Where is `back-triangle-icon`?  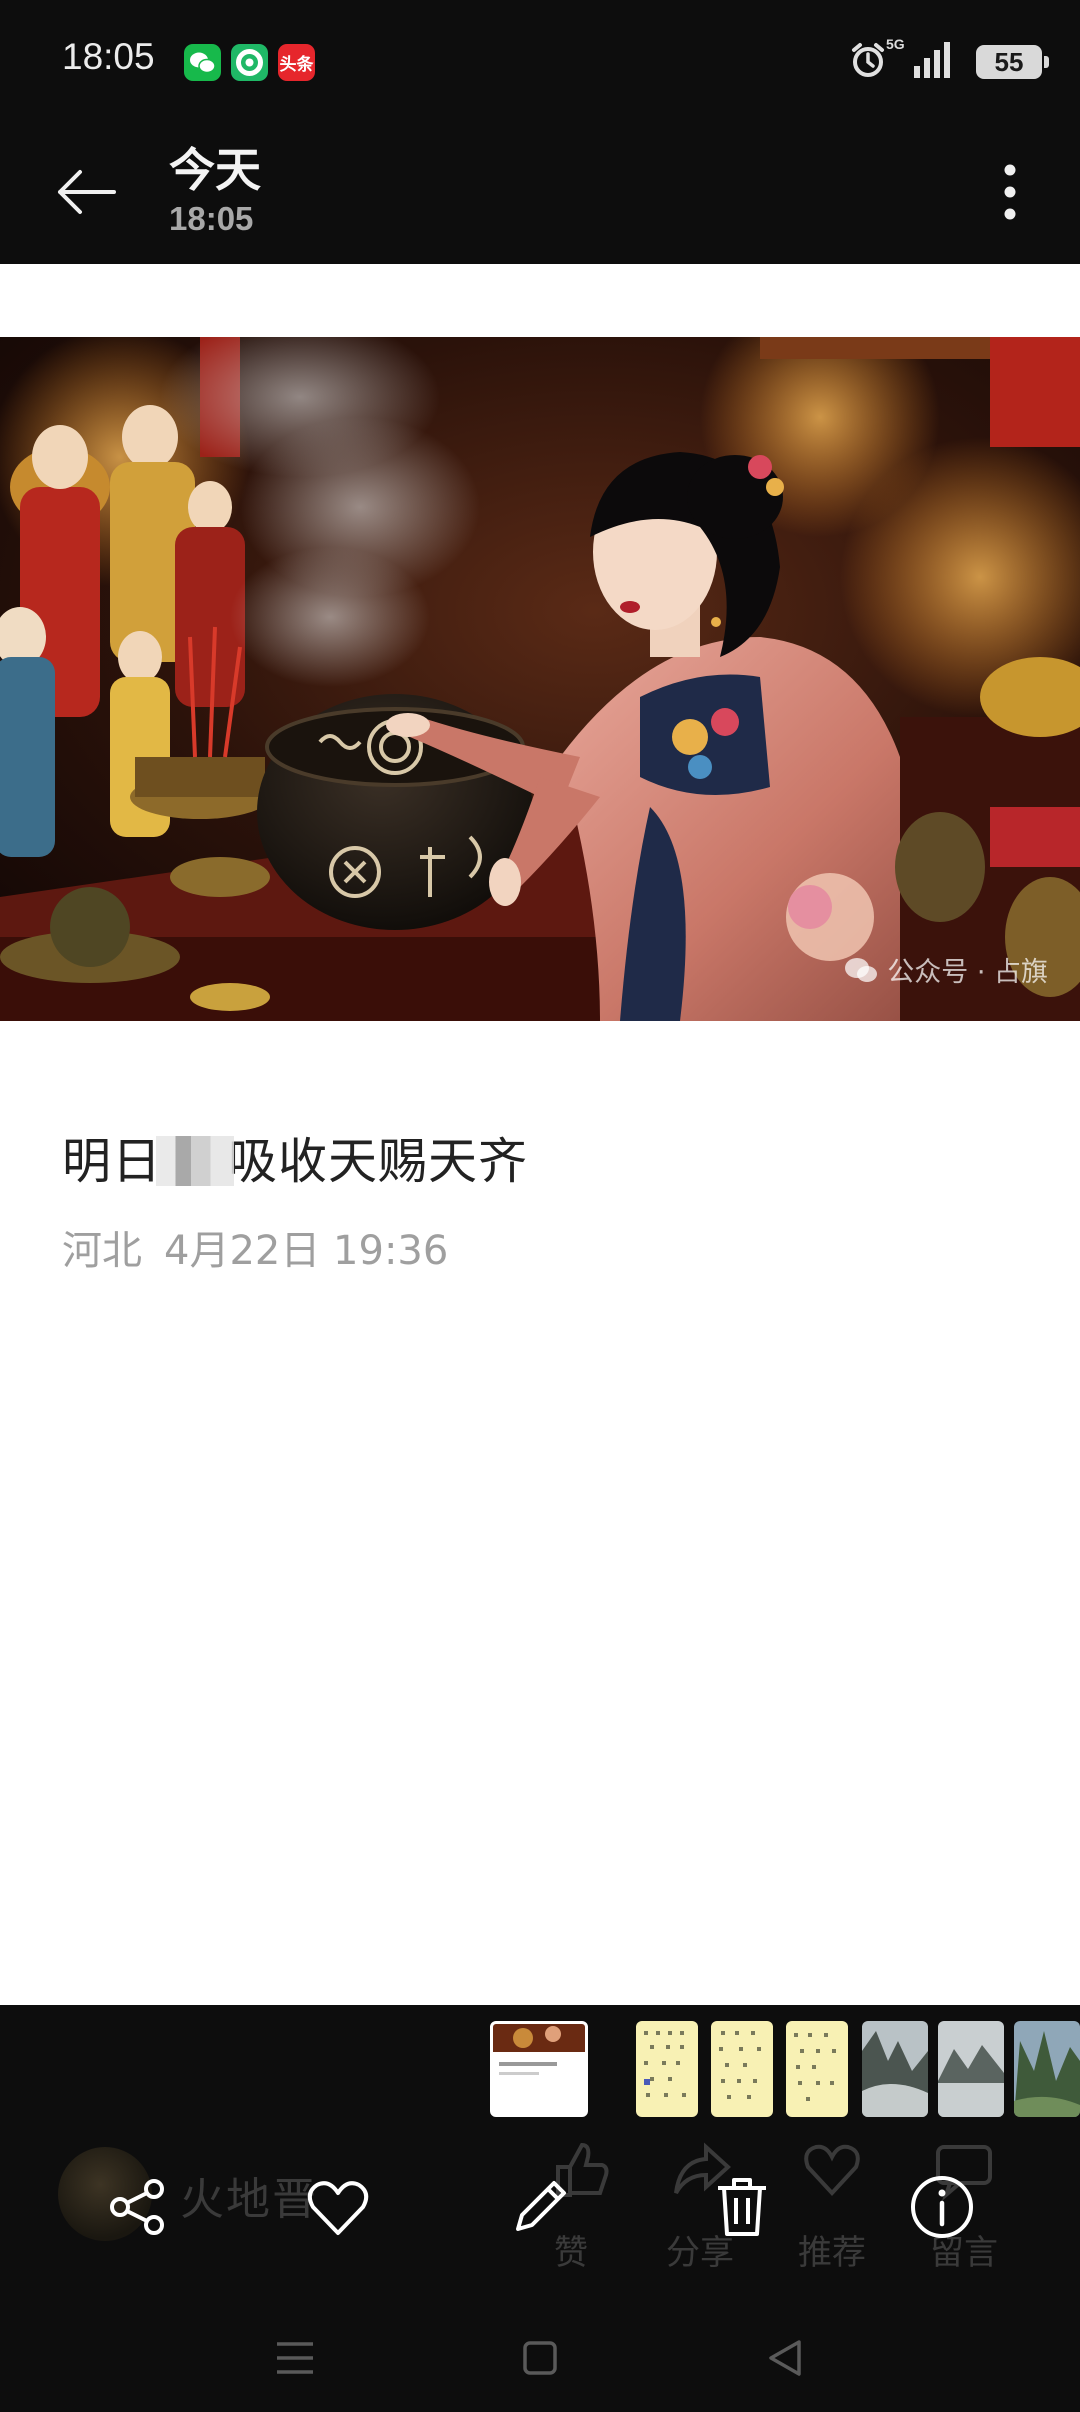 back-triangle-icon is located at coordinates (785, 2358).